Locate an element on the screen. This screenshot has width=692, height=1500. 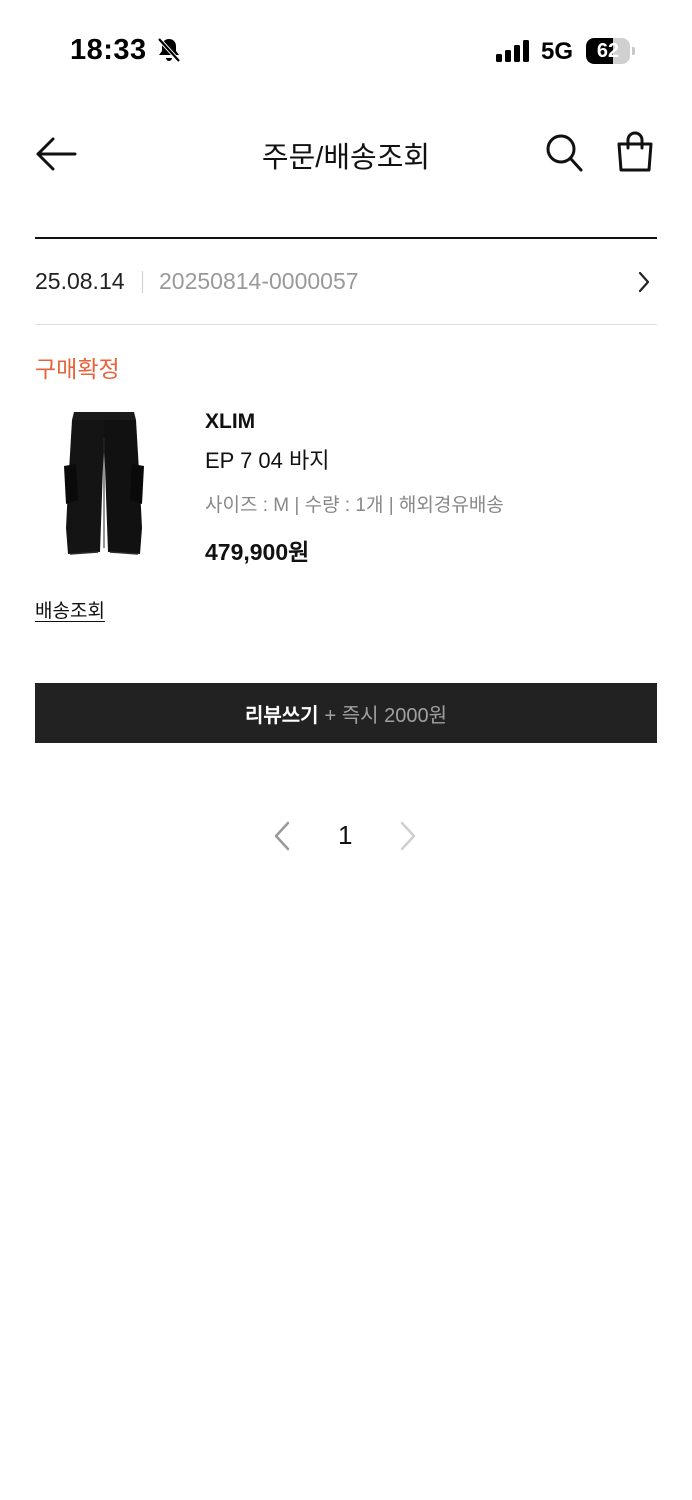
order-status-label: 구매확정 is located at coordinates (77, 369).